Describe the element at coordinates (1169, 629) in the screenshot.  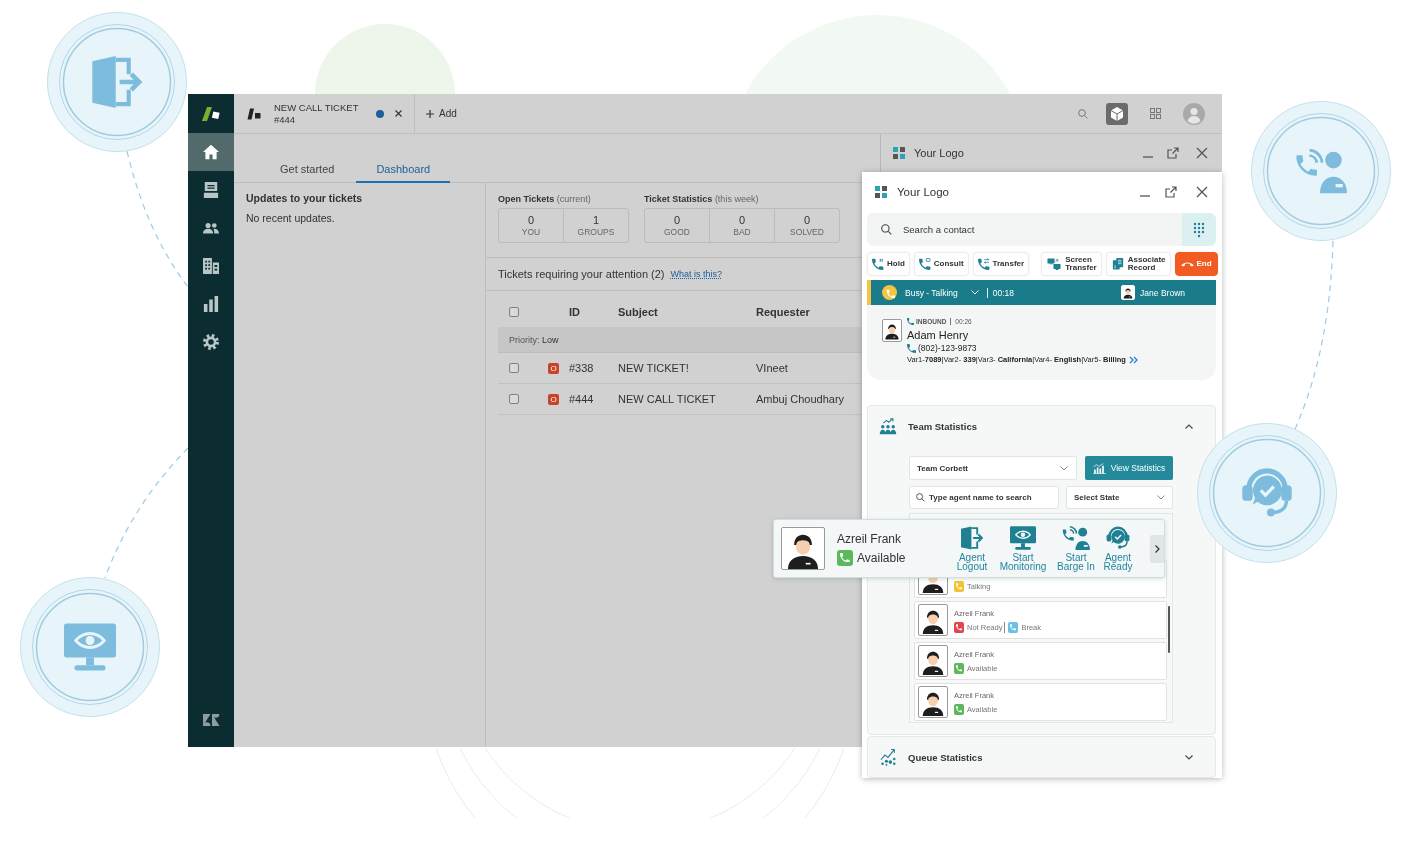
I see `scrollbar-thumb` at that location.